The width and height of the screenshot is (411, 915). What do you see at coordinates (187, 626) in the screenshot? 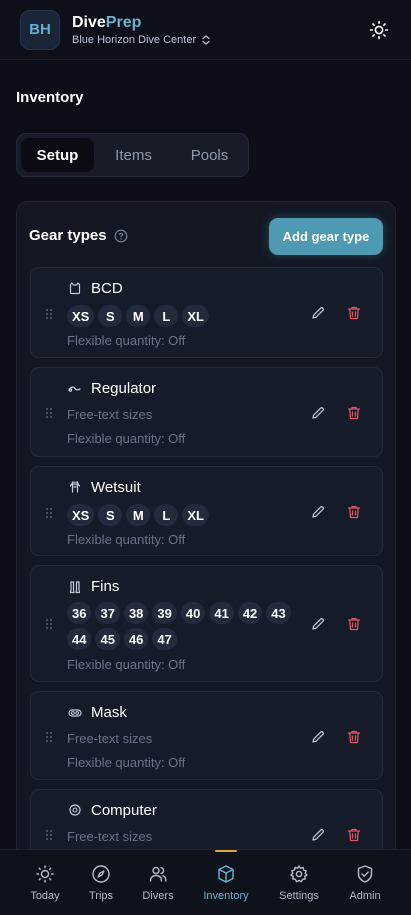
I see `size-chips: 36 37 38 39 40 41 42 43 44 45 46 47` at bounding box center [187, 626].